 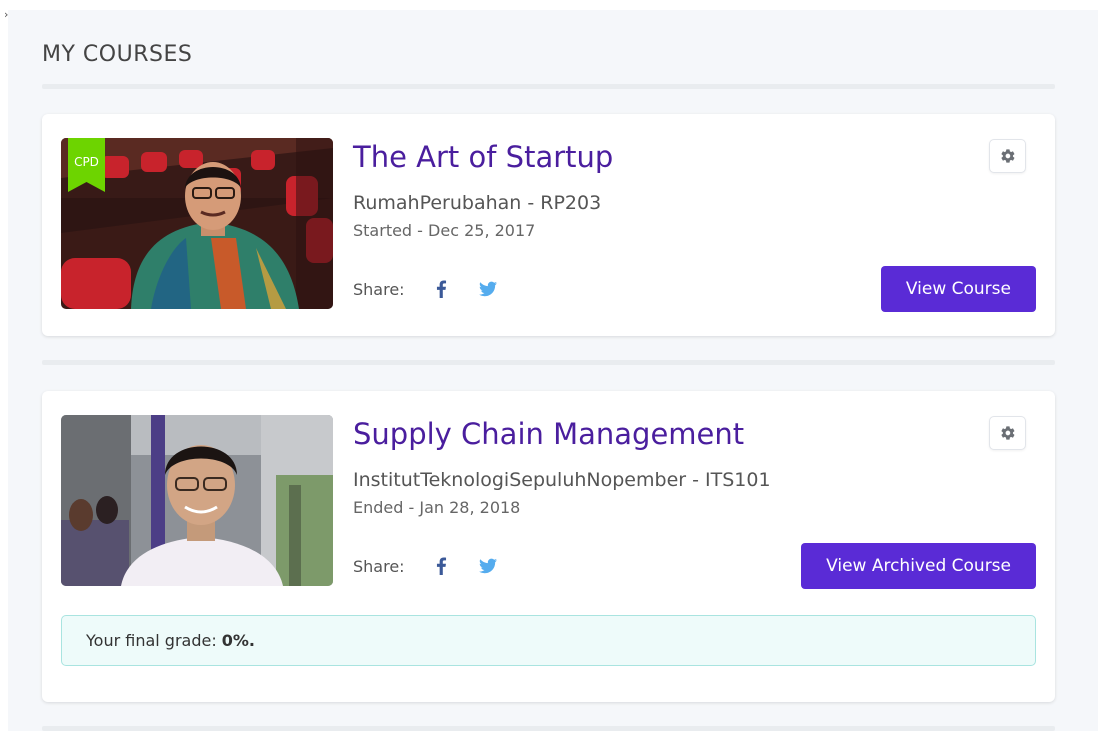 What do you see at coordinates (958, 289) in the screenshot?
I see `view-course-button: View Course` at bounding box center [958, 289].